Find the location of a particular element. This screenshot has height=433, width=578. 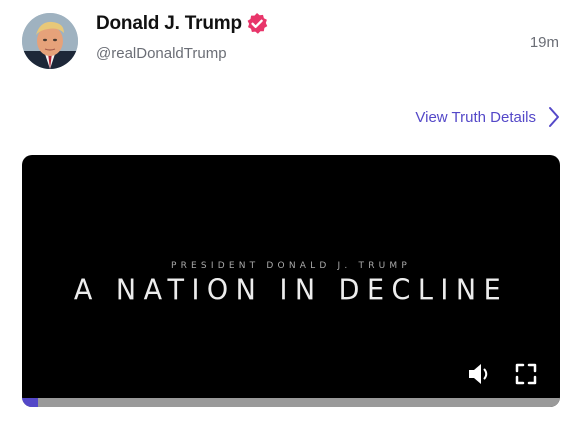

speaker-icon is located at coordinates (480, 374).